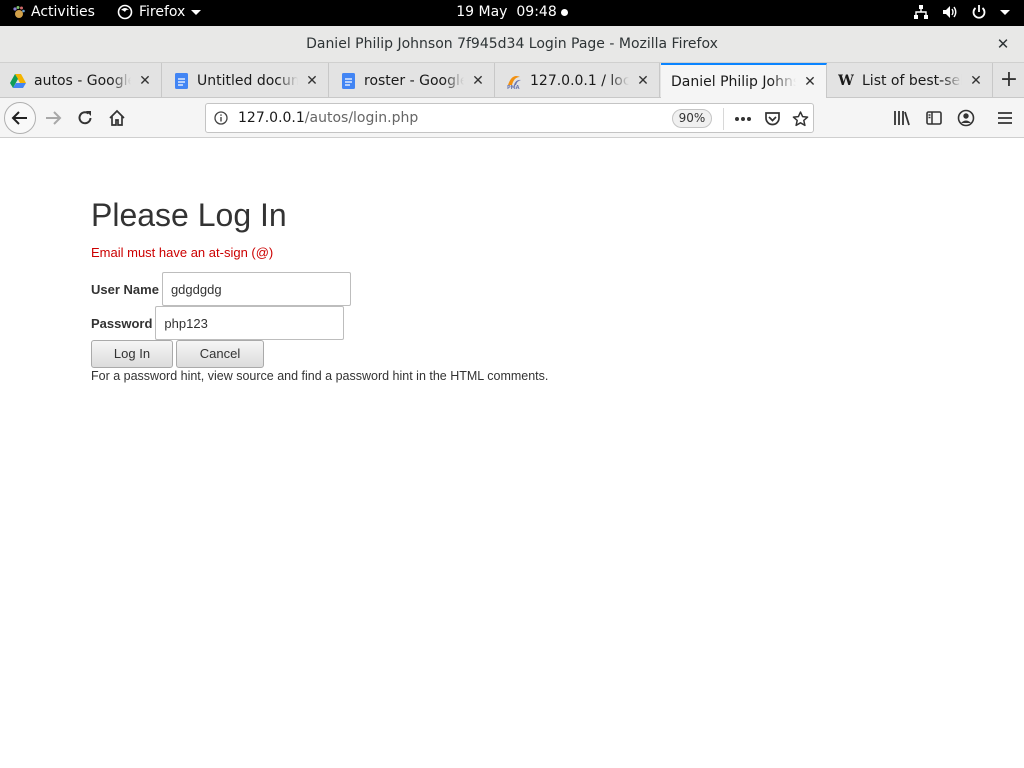 This screenshot has width=1024, height=768. I want to click on arrow-left-icon, so click(19, 118).